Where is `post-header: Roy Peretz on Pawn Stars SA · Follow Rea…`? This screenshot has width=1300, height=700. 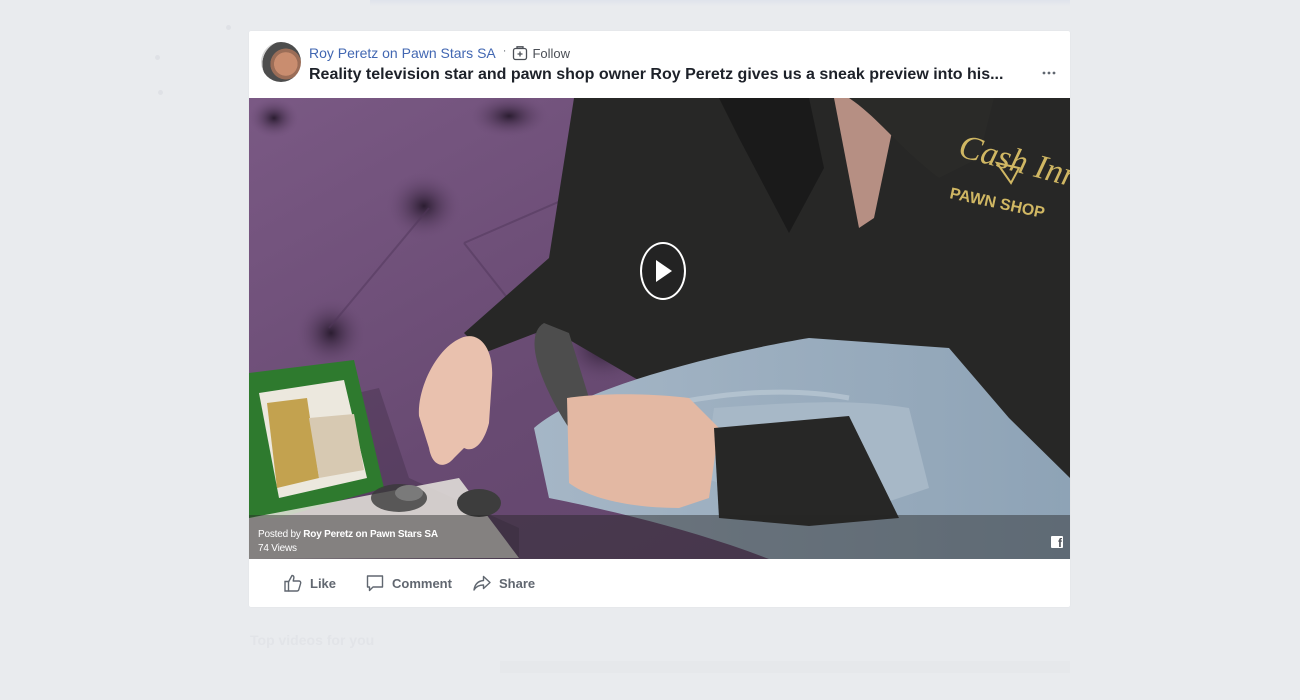 post-header: Roy Peretz on Pawn Stars SA · Follow Rea… is located at coordinates (659, 64).